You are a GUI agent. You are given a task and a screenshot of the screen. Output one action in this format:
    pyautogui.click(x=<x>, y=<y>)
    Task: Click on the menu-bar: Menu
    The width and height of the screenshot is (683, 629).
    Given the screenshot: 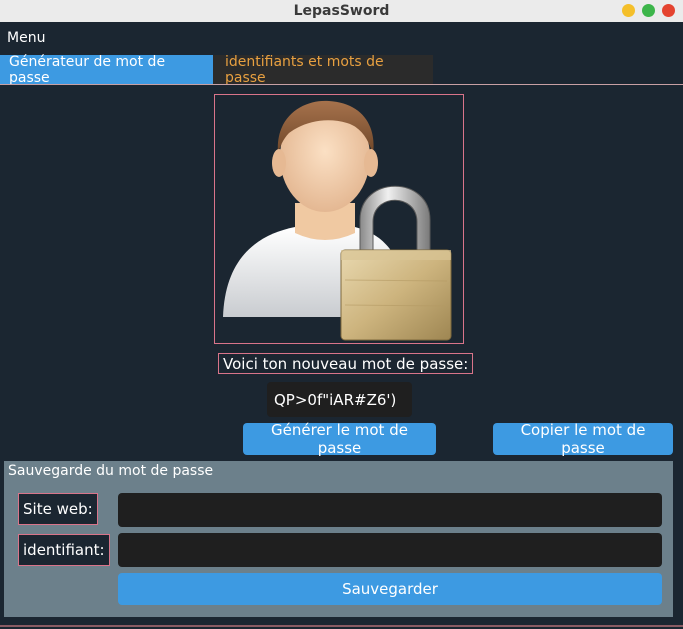 What is the action you would take?
    pyautogui.click(x=341, y=38)
    